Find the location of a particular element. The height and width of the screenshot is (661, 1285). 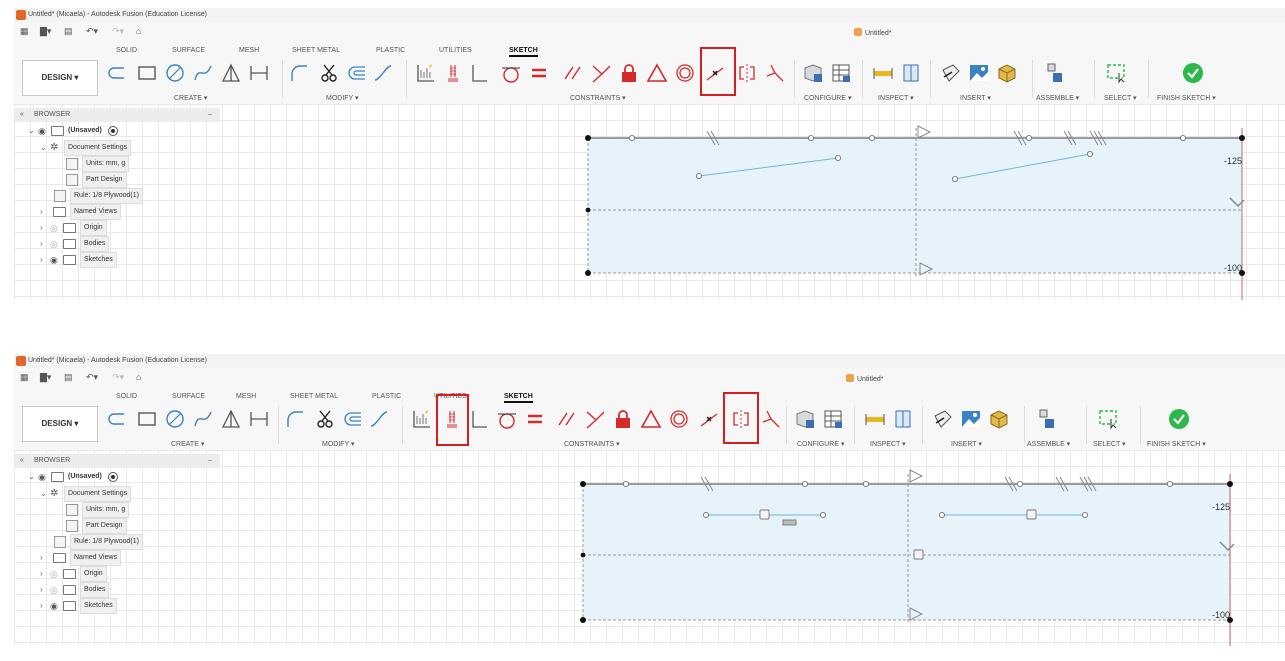

inspect-section-icon is located at coordinates (911, 73).